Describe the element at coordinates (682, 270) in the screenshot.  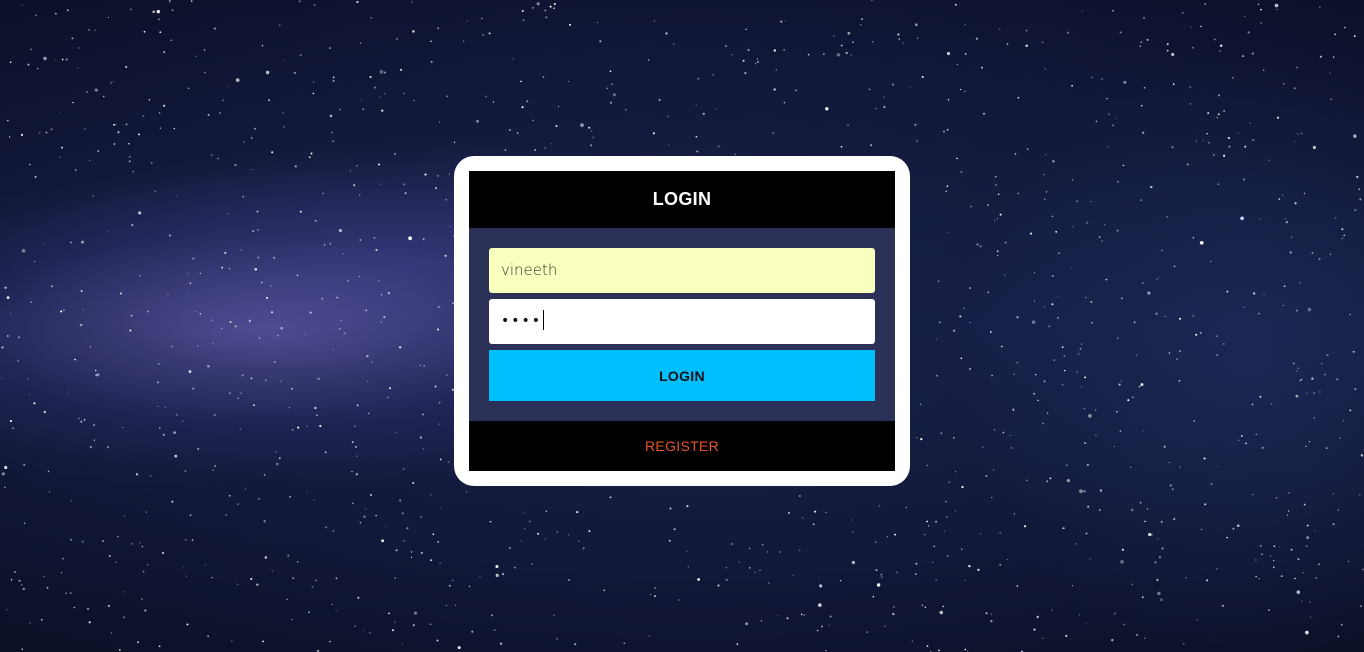
I see `username-input: vineeth` at that location.